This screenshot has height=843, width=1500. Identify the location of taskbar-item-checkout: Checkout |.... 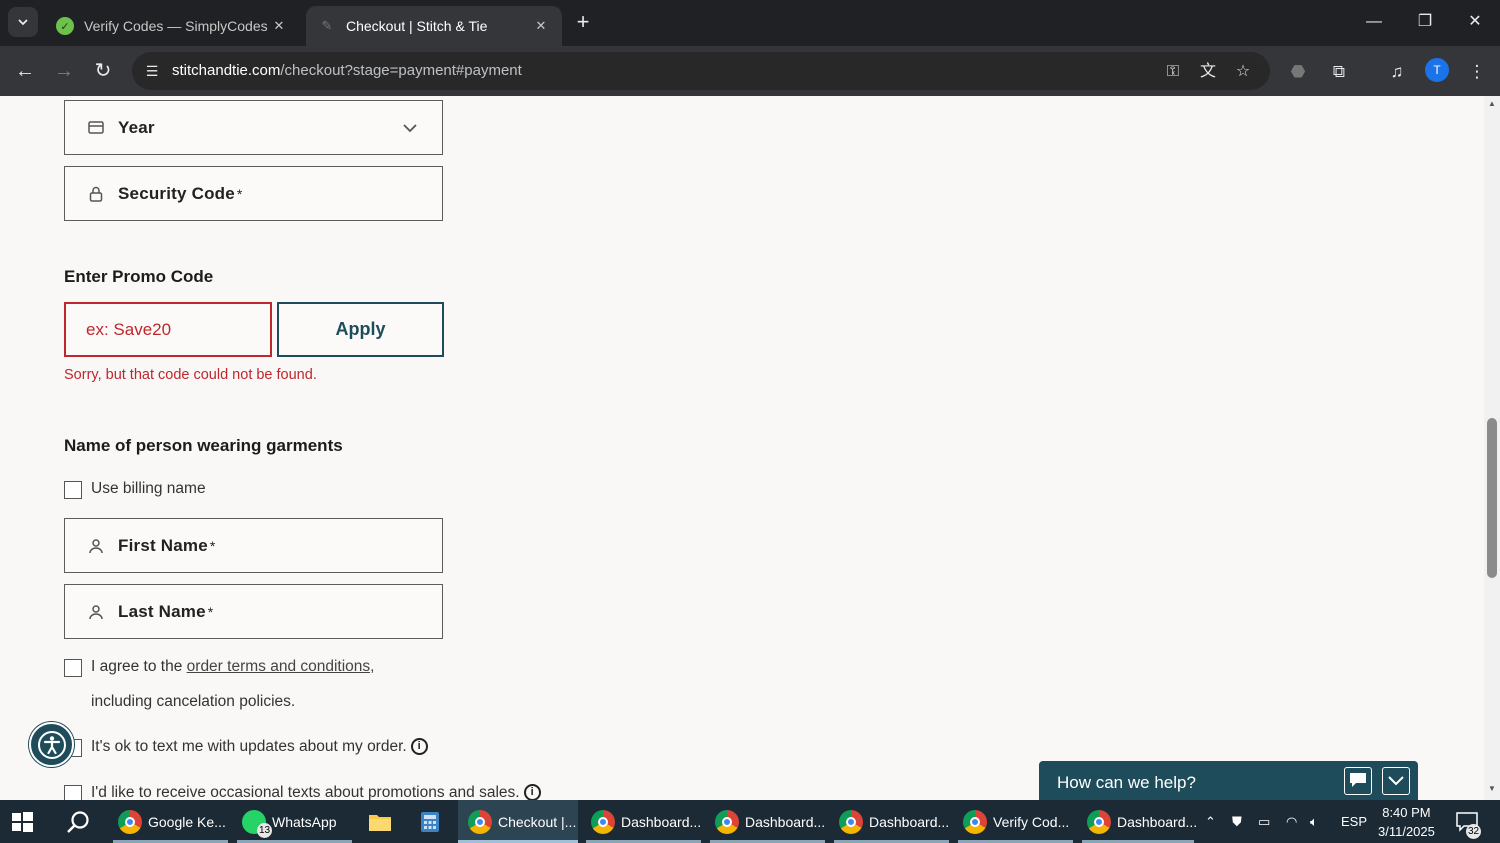
(518, 821).